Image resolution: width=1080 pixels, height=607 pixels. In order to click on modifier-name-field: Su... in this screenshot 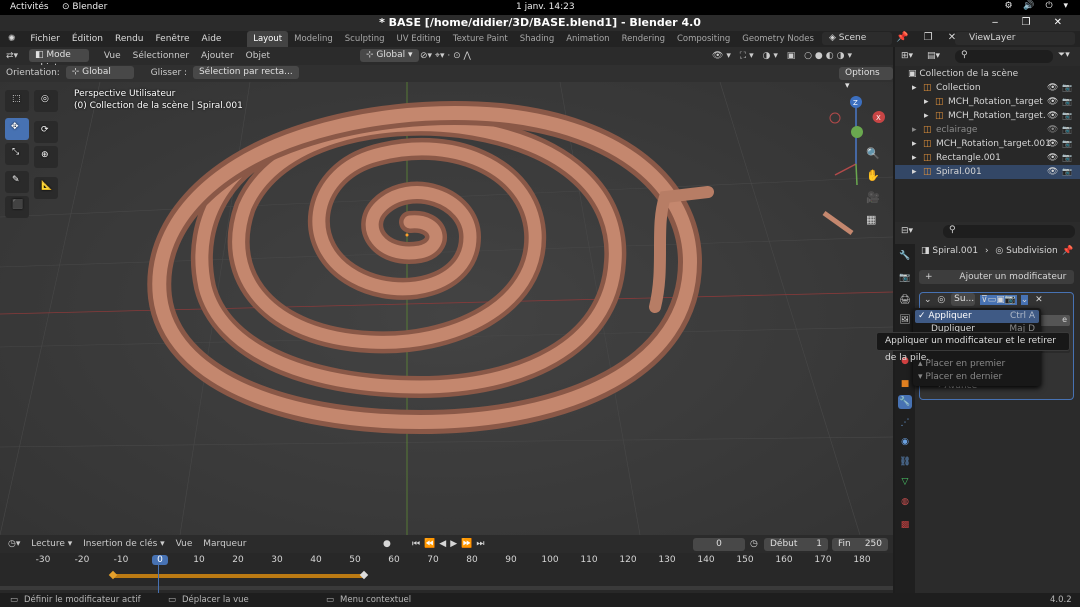, I will do `click(963, 299)`.